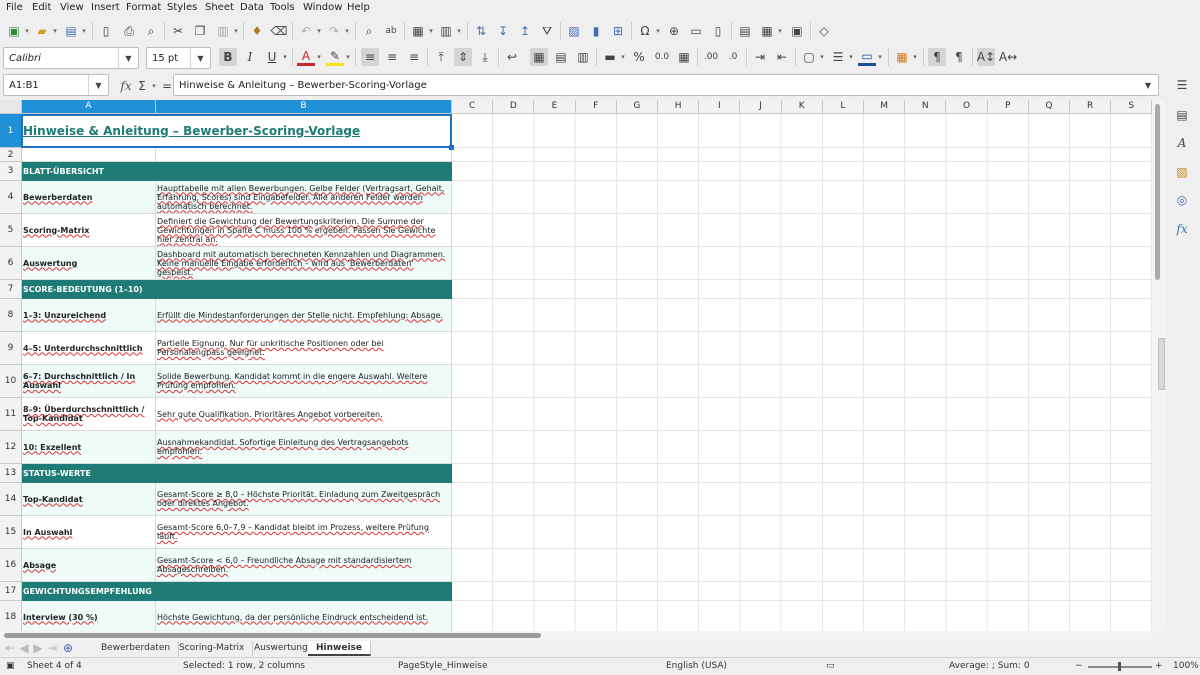 This screenshot has height=675, width=1200. I want to click on navigator-icon: ◎, so click(1182, 200).